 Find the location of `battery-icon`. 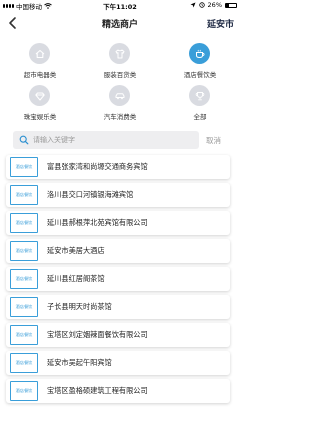

battery-icon is located at coordinates (231, 5).